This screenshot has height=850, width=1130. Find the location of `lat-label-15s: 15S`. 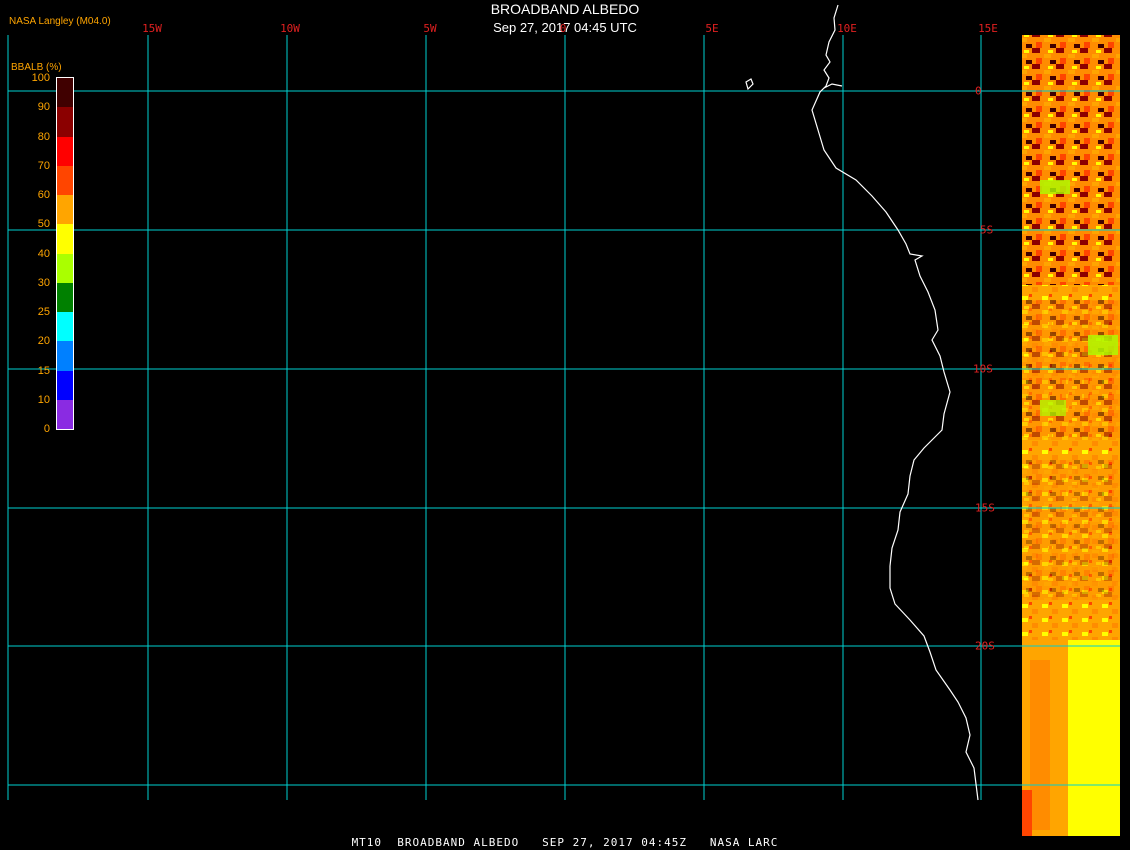

lat-label-15s: 15S is located at coordinates (985, 508).